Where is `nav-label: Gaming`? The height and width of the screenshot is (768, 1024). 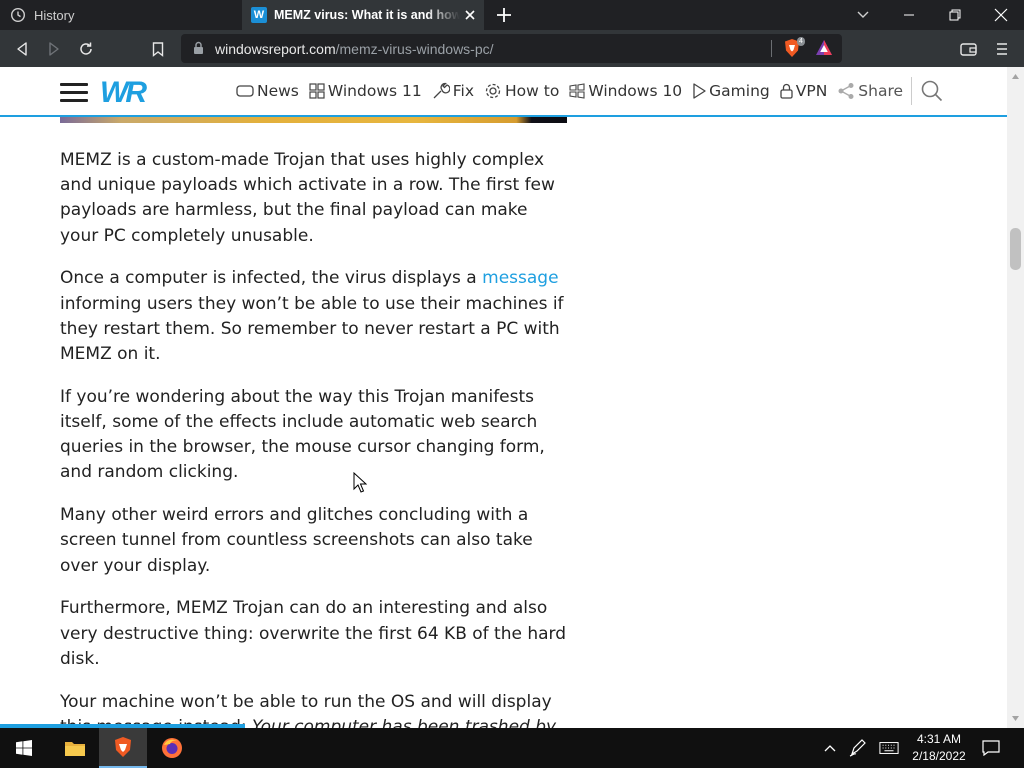
nav-label: Gaming is located at coordinates (739, 91).